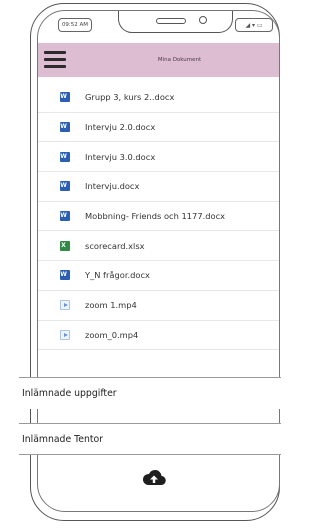 This screenshot has width=320, height=529. I want to click on submitted-exams-section: Inlämnade Tentor, so click(150, 439).